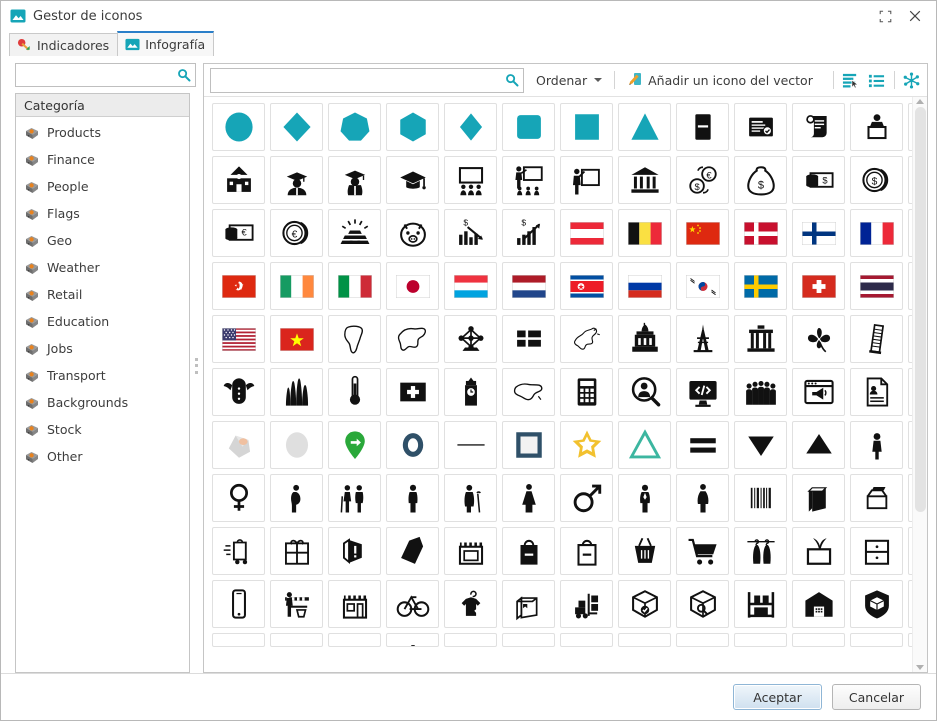  Describe the element at coordinates (296, 551) in the screenshot. I see `gift-box-icon` at that location.